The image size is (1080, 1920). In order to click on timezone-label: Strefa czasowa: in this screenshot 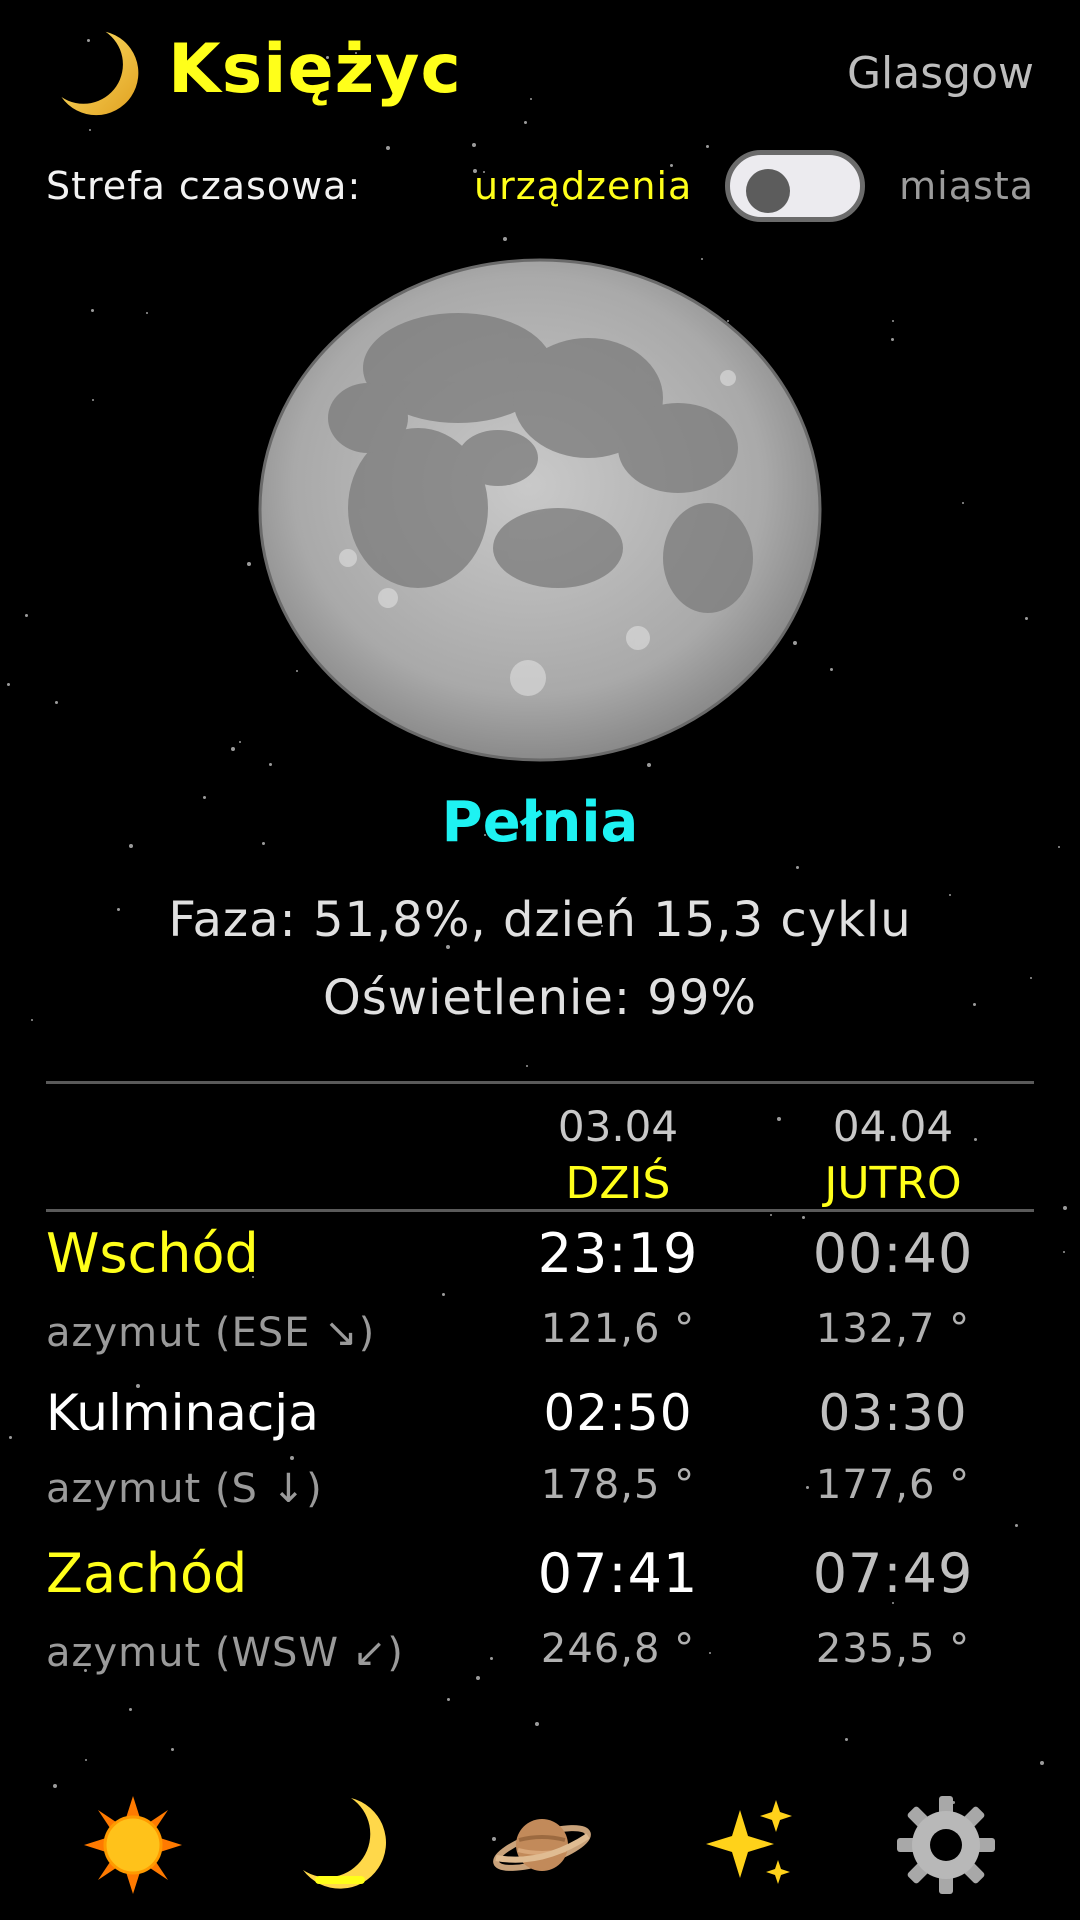, I will do `click(204, 186)`.